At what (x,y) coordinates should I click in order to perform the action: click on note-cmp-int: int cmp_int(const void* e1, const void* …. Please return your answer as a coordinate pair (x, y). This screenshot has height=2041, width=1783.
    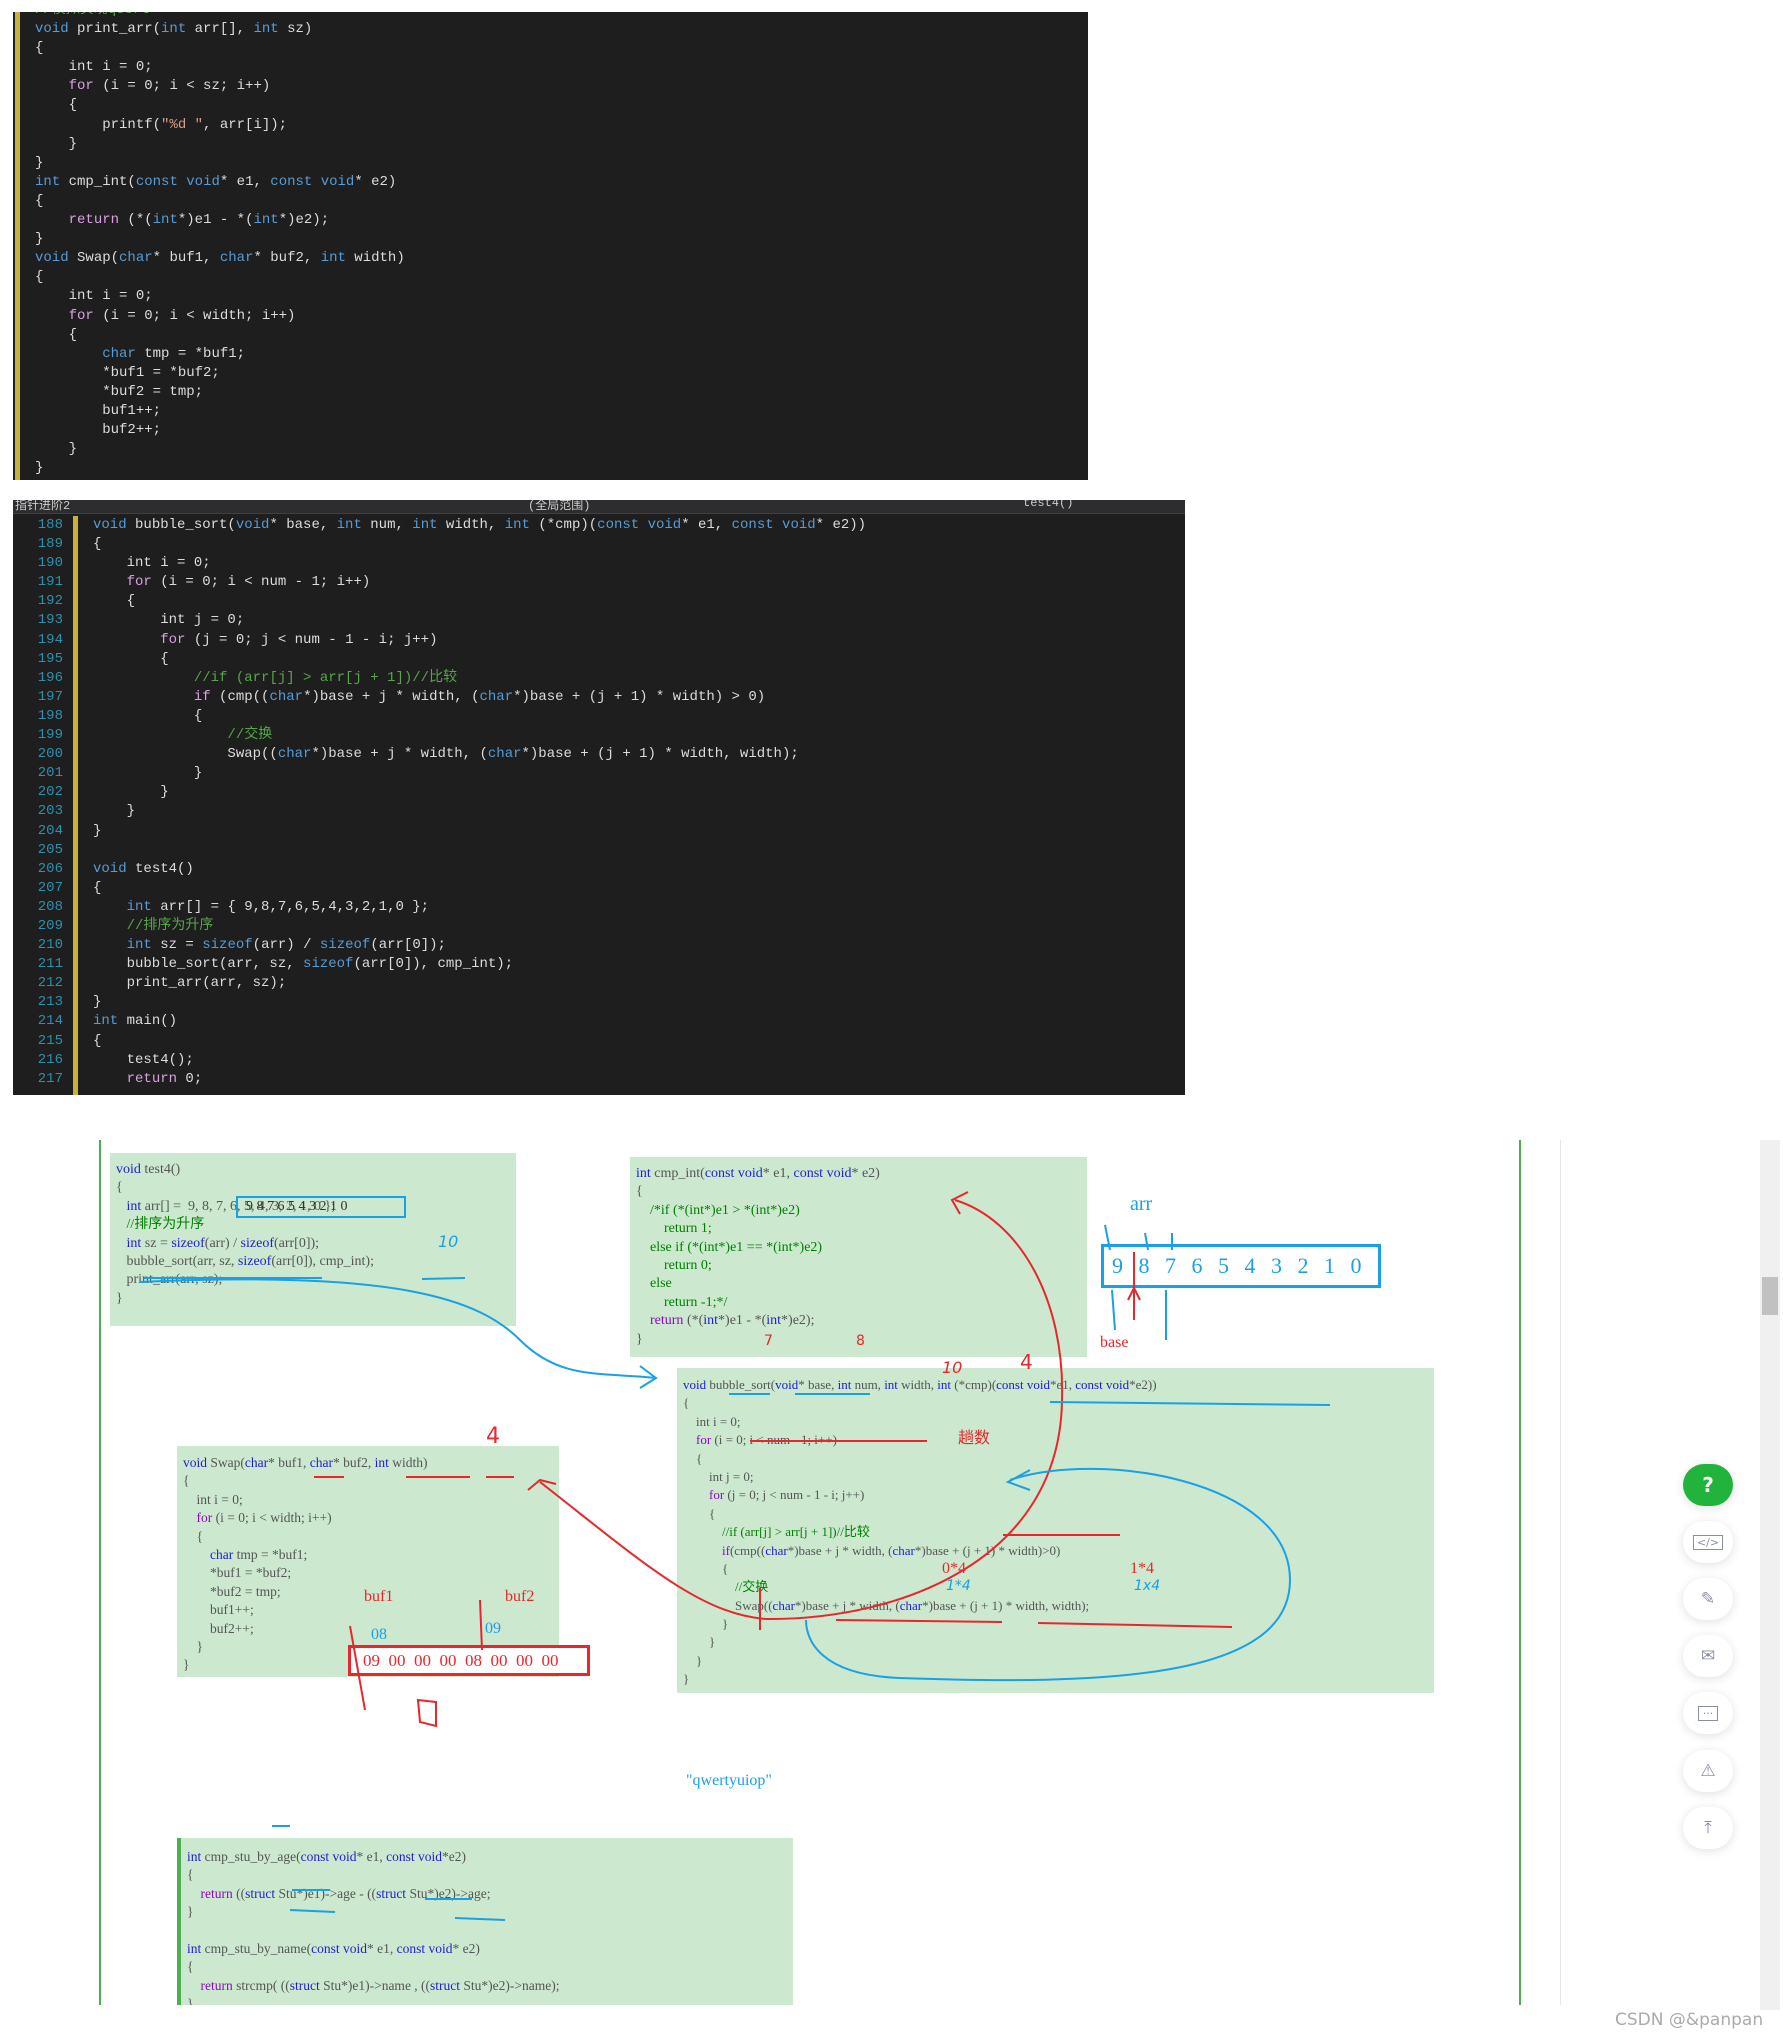
    Looking at the image, I should click on (858, 1257).